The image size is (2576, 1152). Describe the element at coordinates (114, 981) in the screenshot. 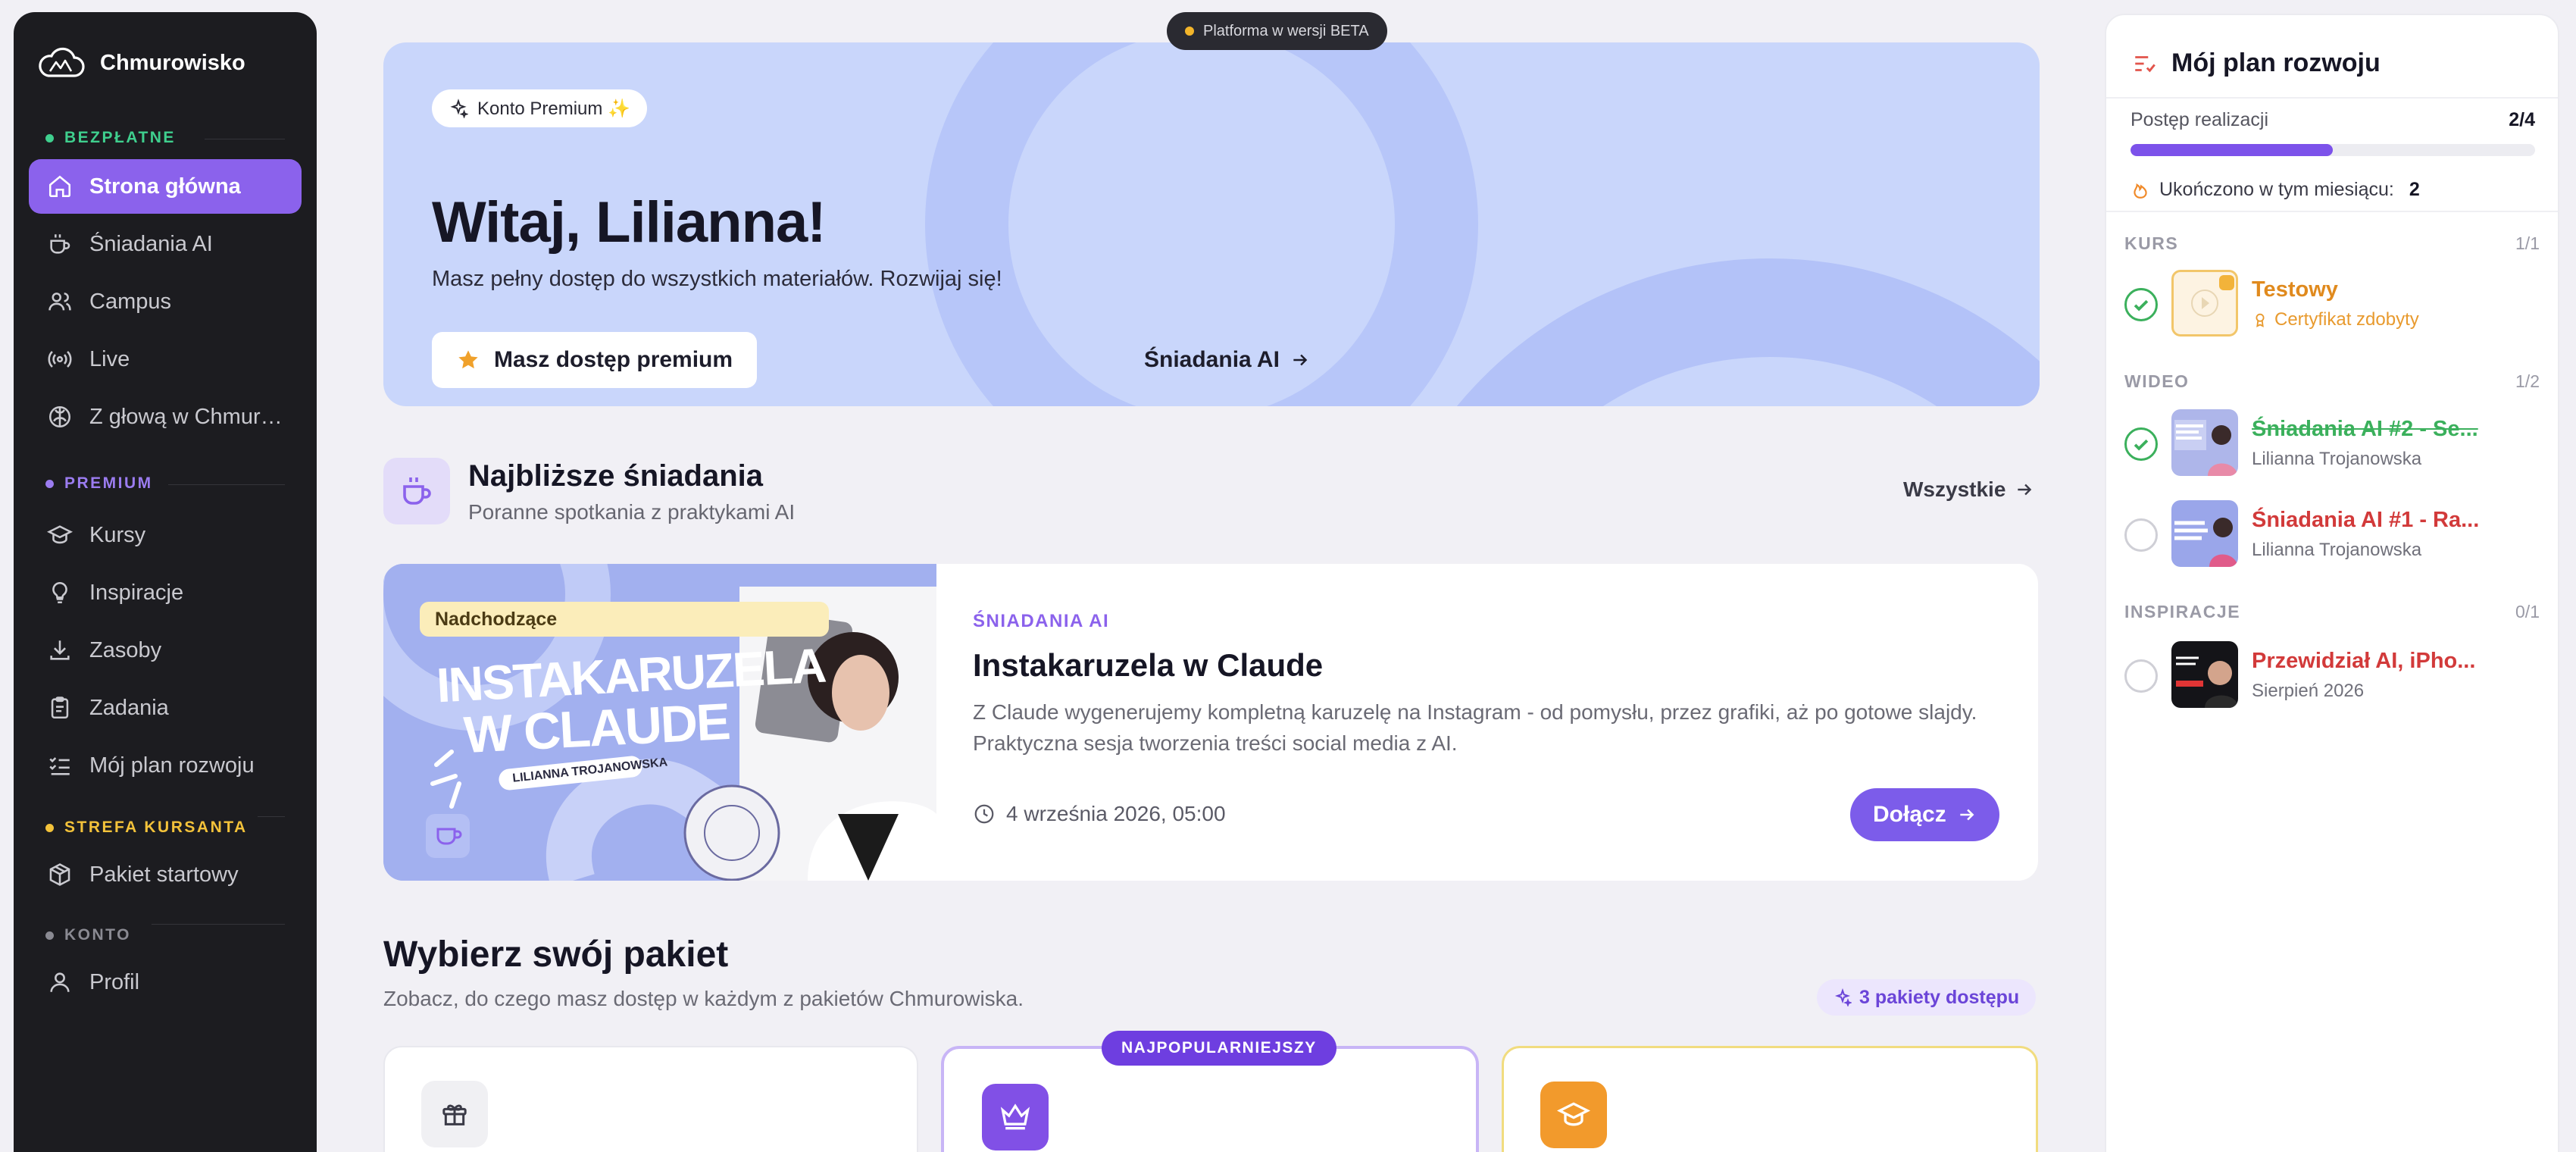

I see `sidebar-item-label: Profil` at that location.